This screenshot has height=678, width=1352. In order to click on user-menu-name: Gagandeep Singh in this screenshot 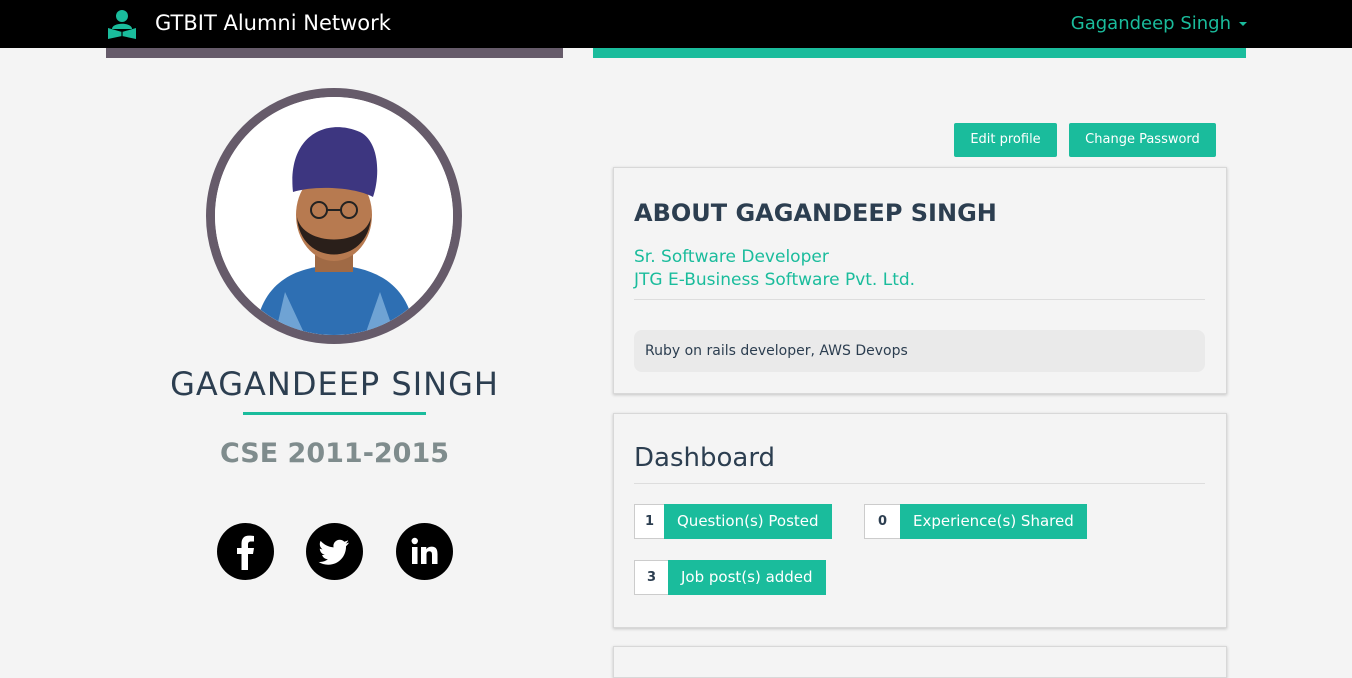, I will do `click(1150, 23)`.